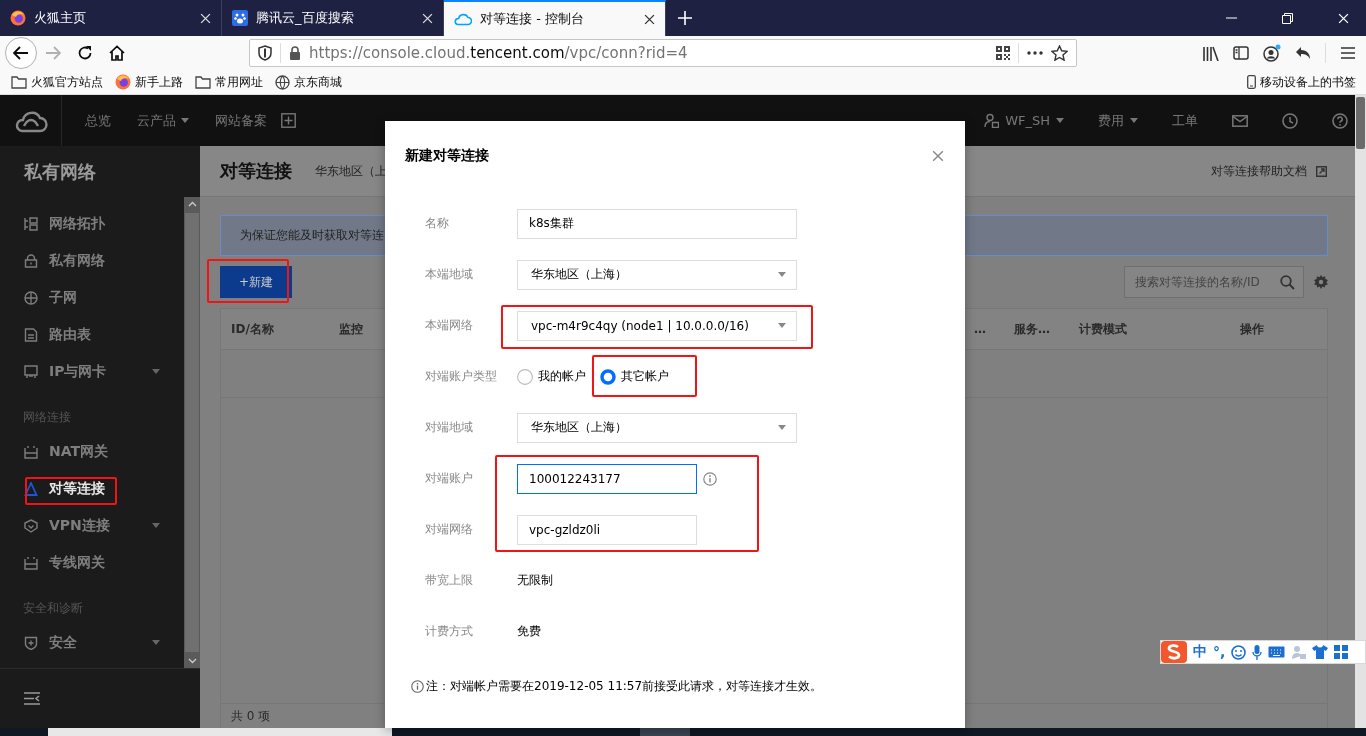 The image size is (1366, 736). What do you see at coordinates (21, 53) in the screenshot?
I see `back-button` at bounding box center [21, 53].